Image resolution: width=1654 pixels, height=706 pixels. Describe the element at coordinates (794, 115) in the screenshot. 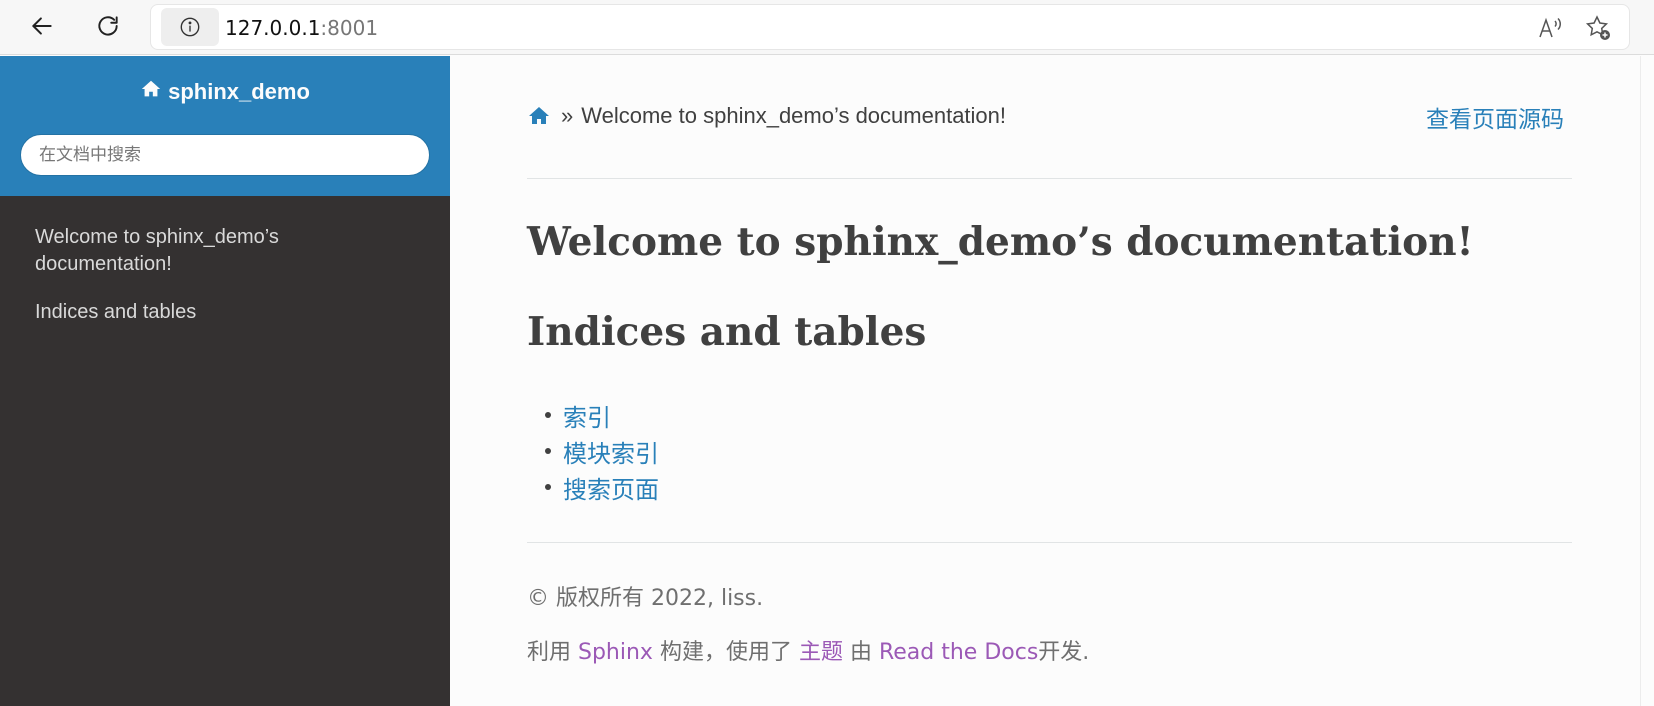

I see `breadcrumb-current: Welcome to sphinx_demo’s documentation!` at that location.